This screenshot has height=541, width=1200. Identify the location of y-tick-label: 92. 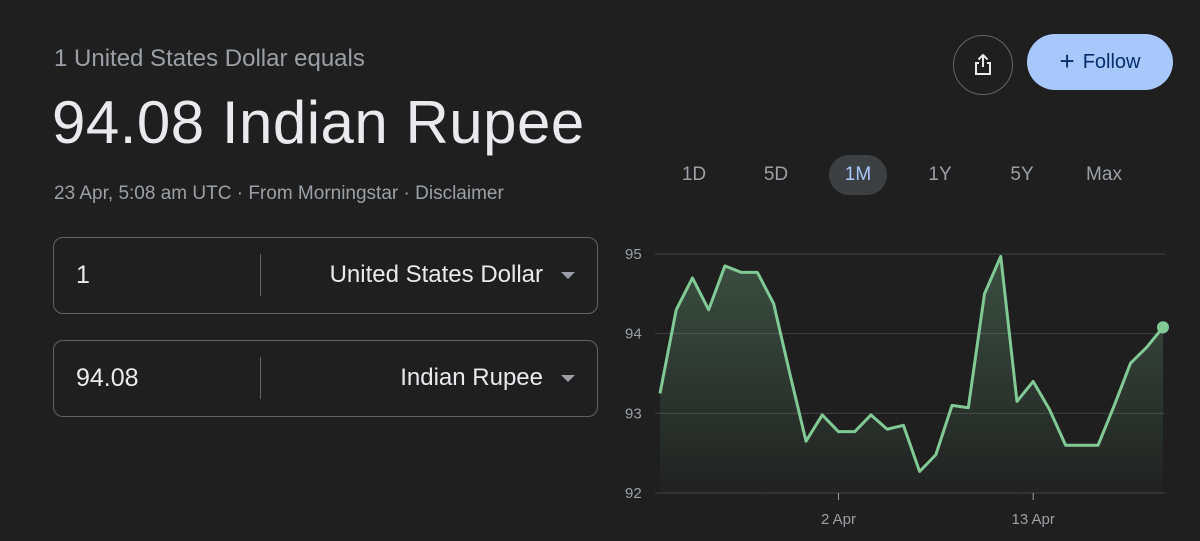
(633, 493).